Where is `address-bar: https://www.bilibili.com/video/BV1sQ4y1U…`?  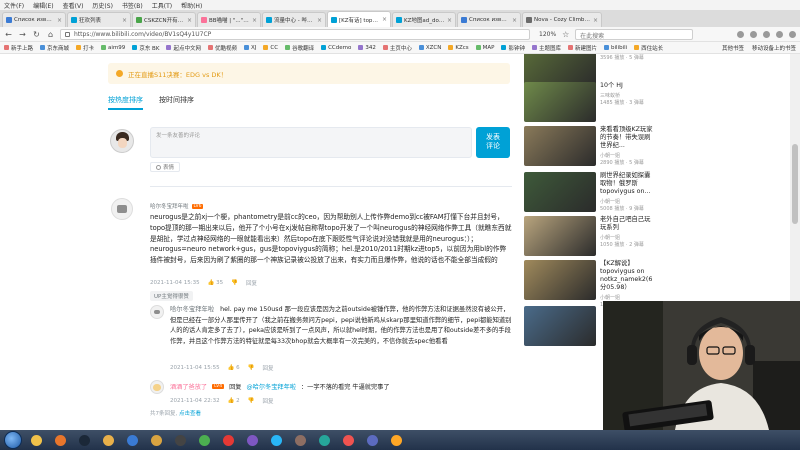 address-bar: https://www.bilibili.com/video/BV1sQ4y1U… is located at coordinates (295, 34).